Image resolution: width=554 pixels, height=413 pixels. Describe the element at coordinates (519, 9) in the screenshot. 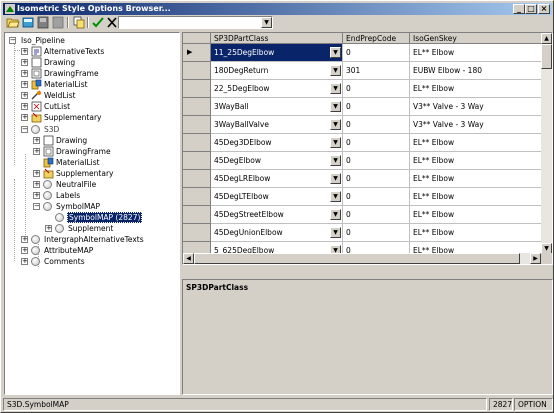

I see `minimize-button: _` at that location.